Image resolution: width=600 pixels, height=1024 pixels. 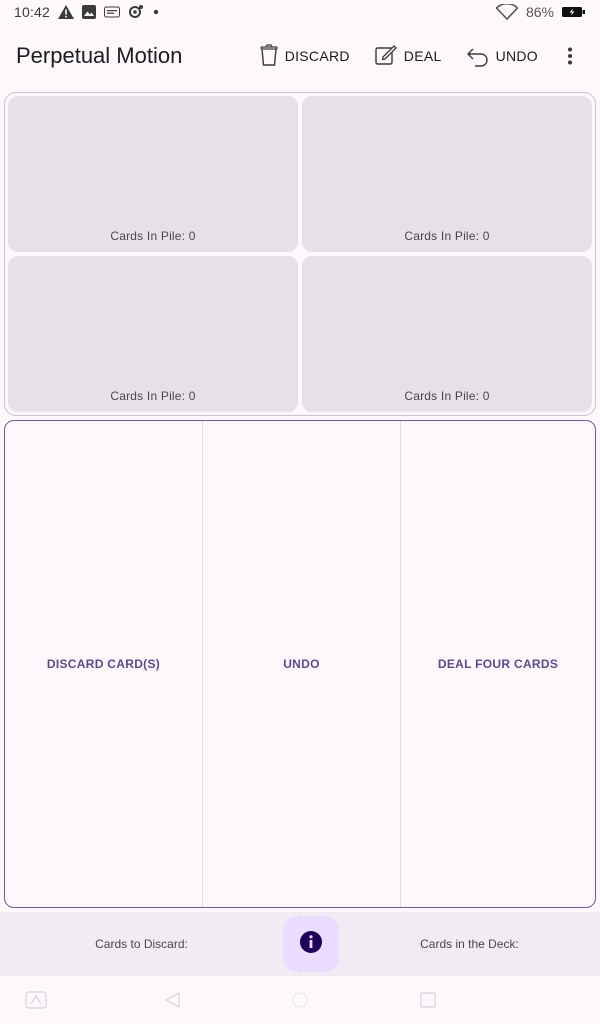 I want to click on status-right: 86%, so click(x=540, y=12).